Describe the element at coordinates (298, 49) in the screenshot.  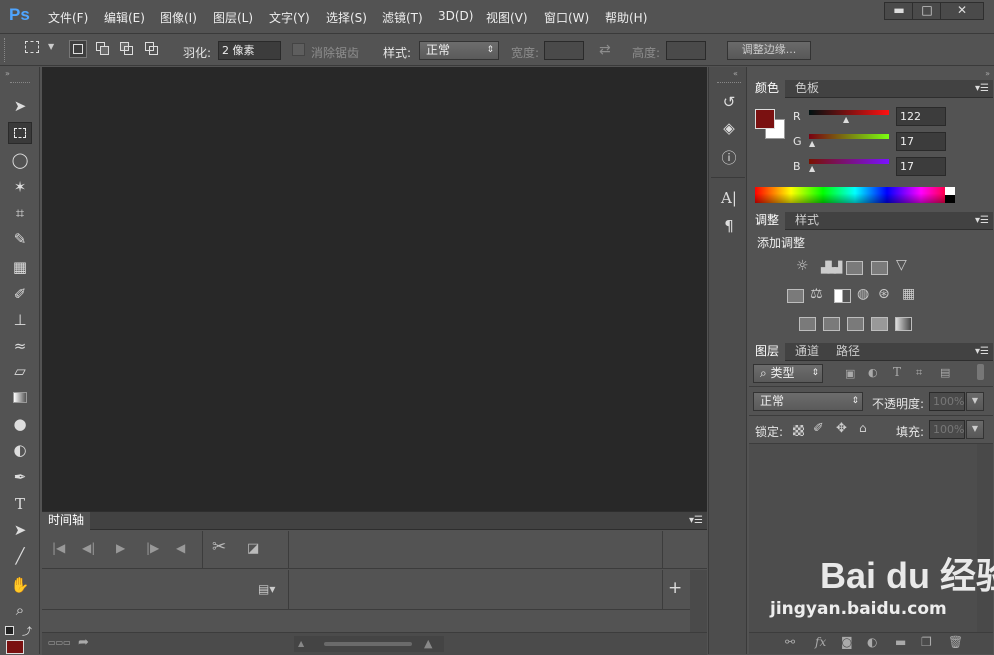
I see `antialias-checkbox` at that location.